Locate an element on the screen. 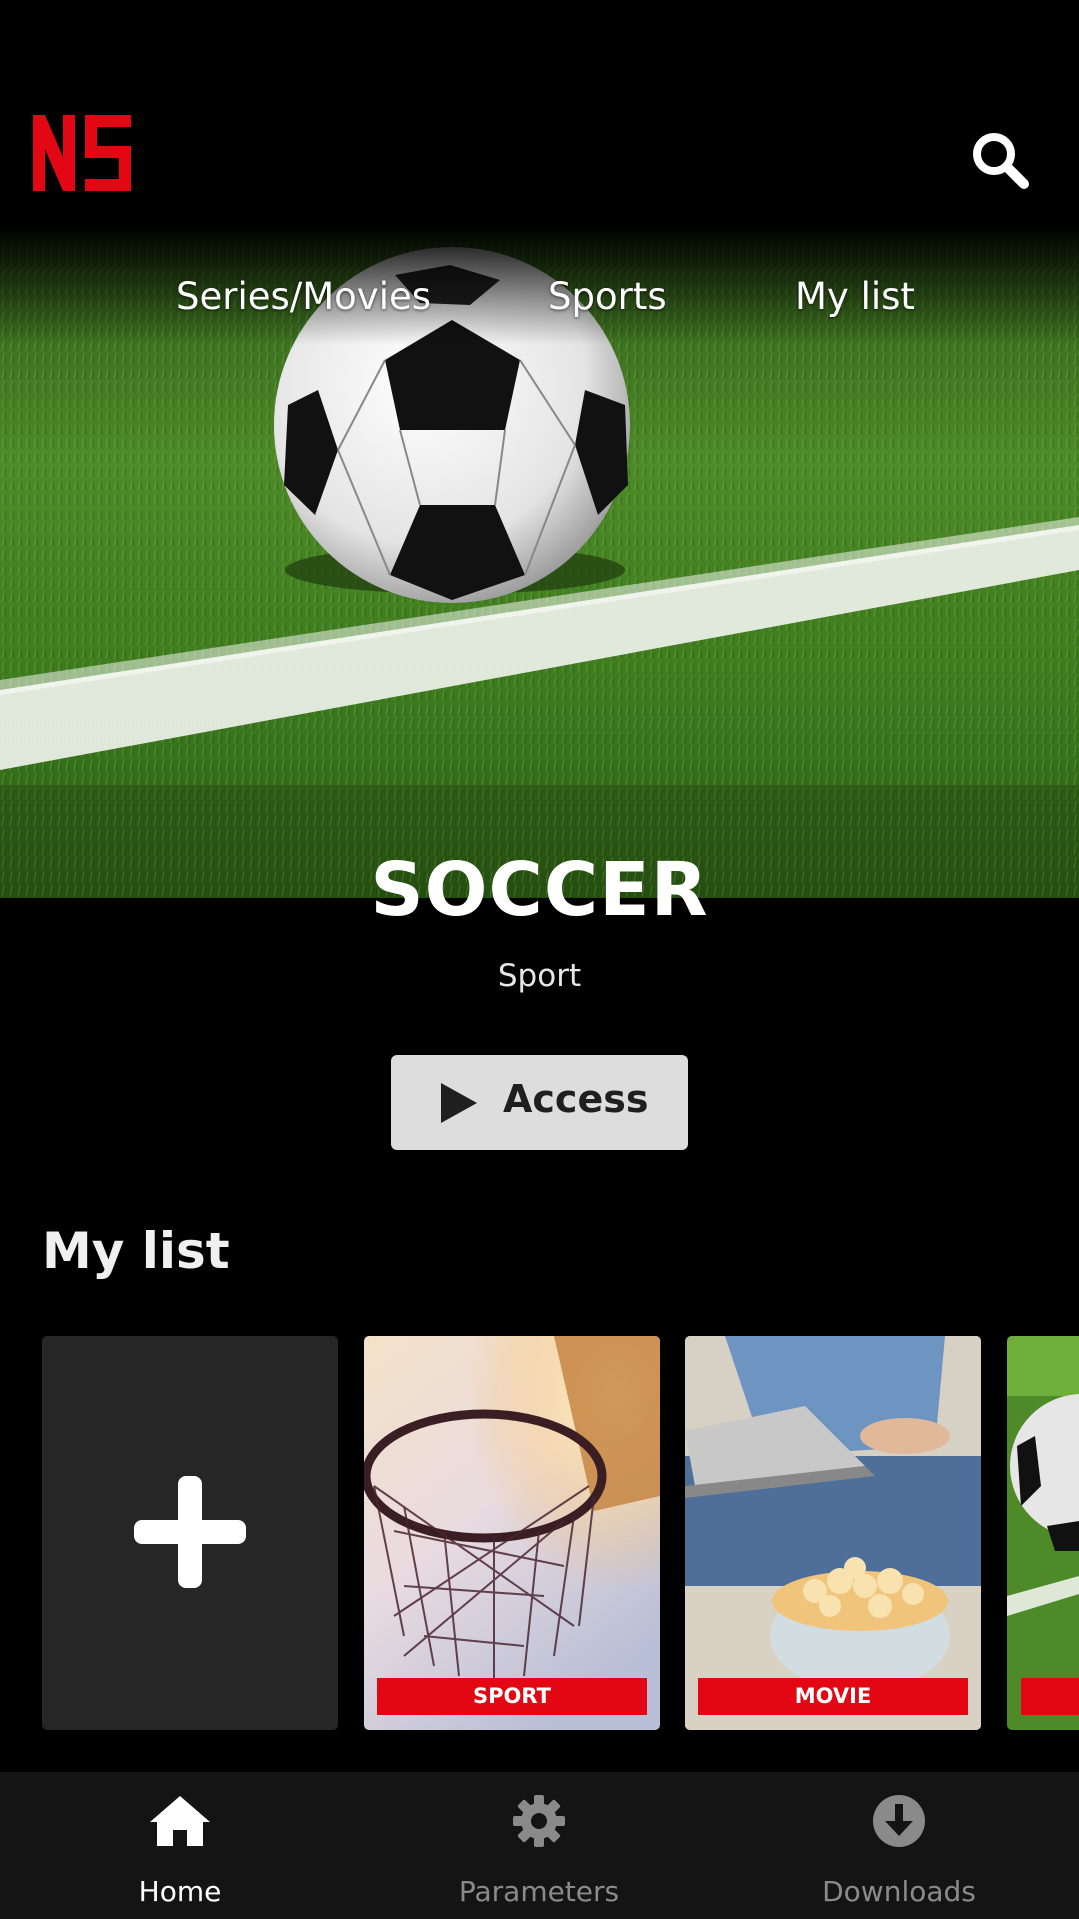 The width and height of the screenshot is (1079, 1919). basketball-hoop-image is located at coordinates (512, 1533).